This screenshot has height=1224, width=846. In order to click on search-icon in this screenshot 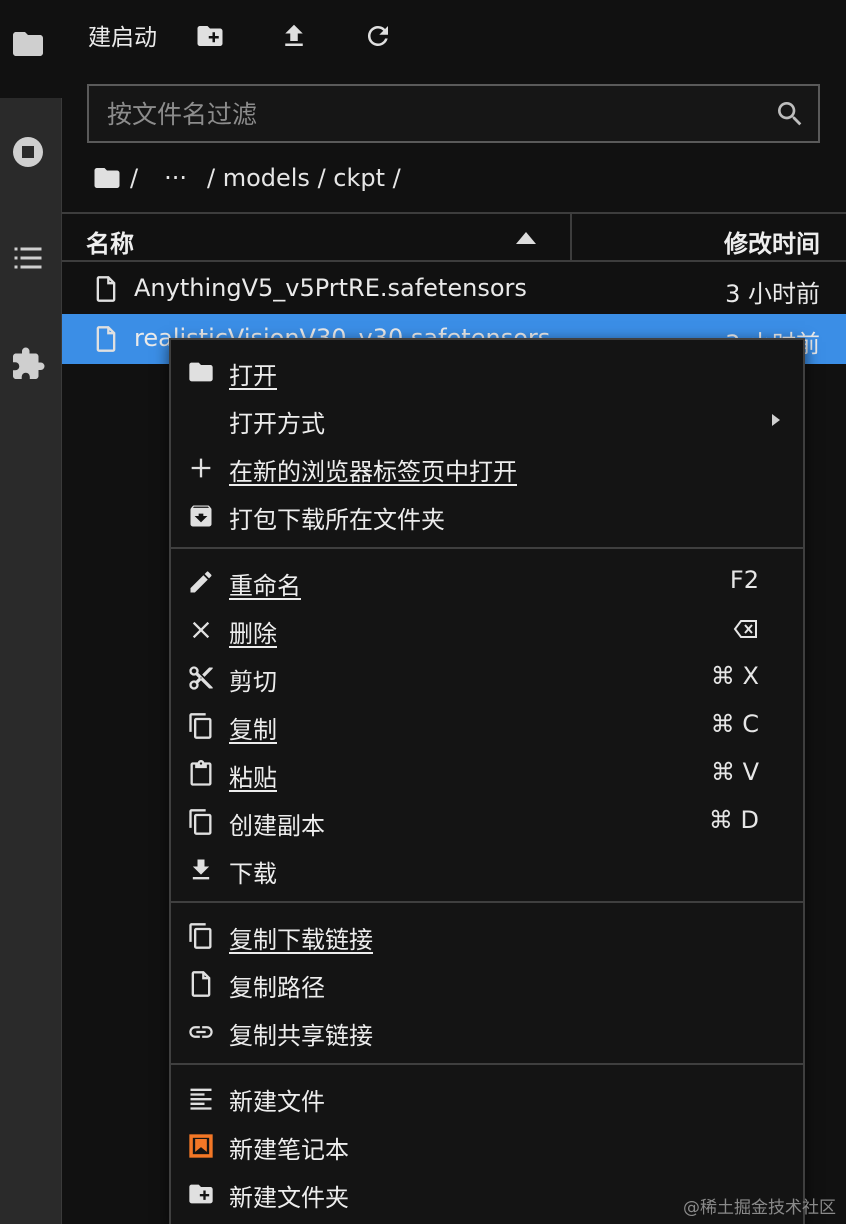, I will do `click(790, 114)`.